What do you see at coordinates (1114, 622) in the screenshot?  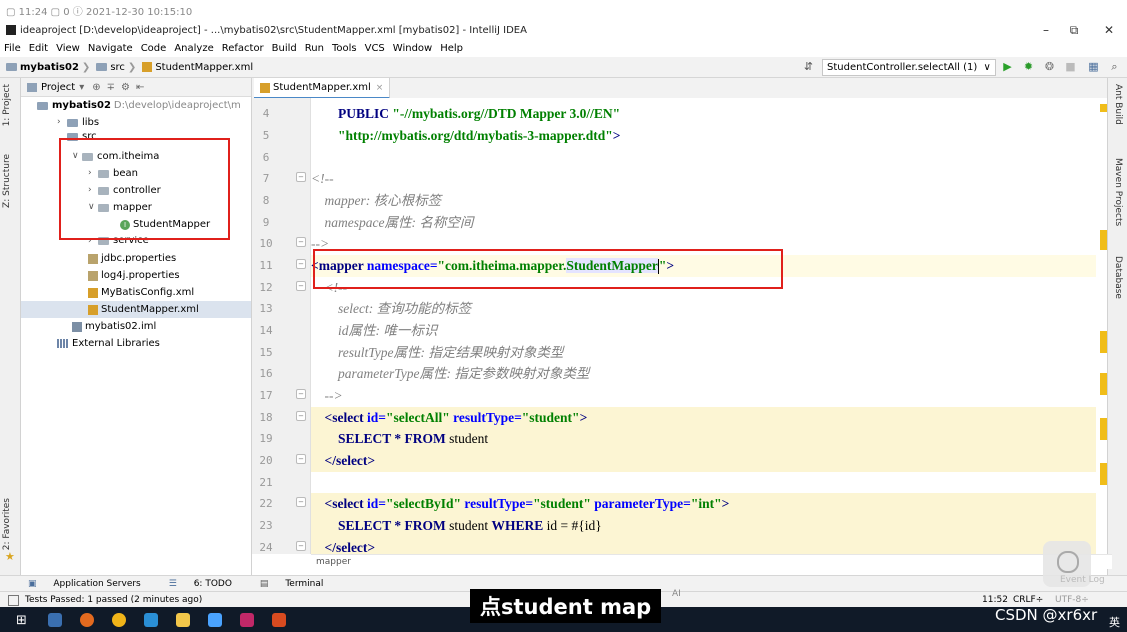 I see `ime-indicator: 英` at bounding box center [1114, 622].